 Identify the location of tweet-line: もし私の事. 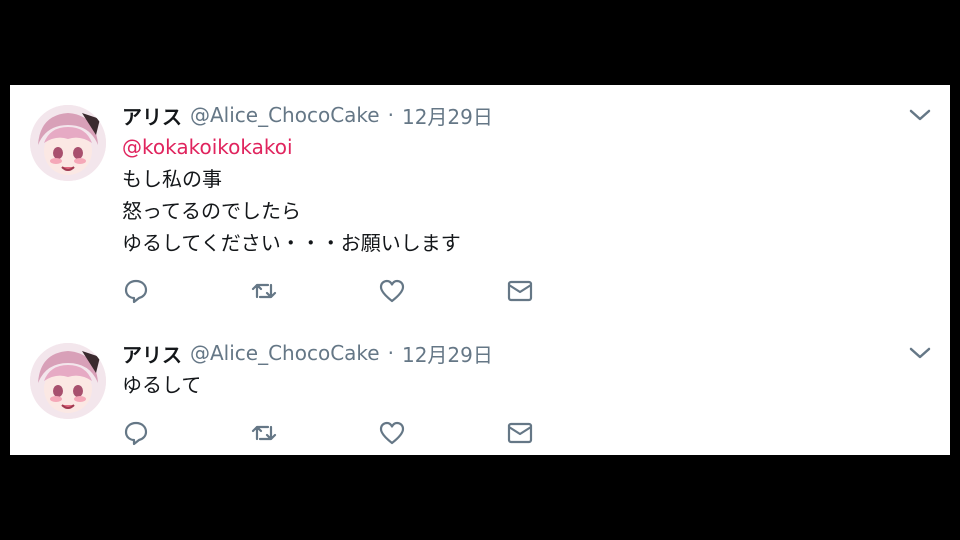
(172, 179).